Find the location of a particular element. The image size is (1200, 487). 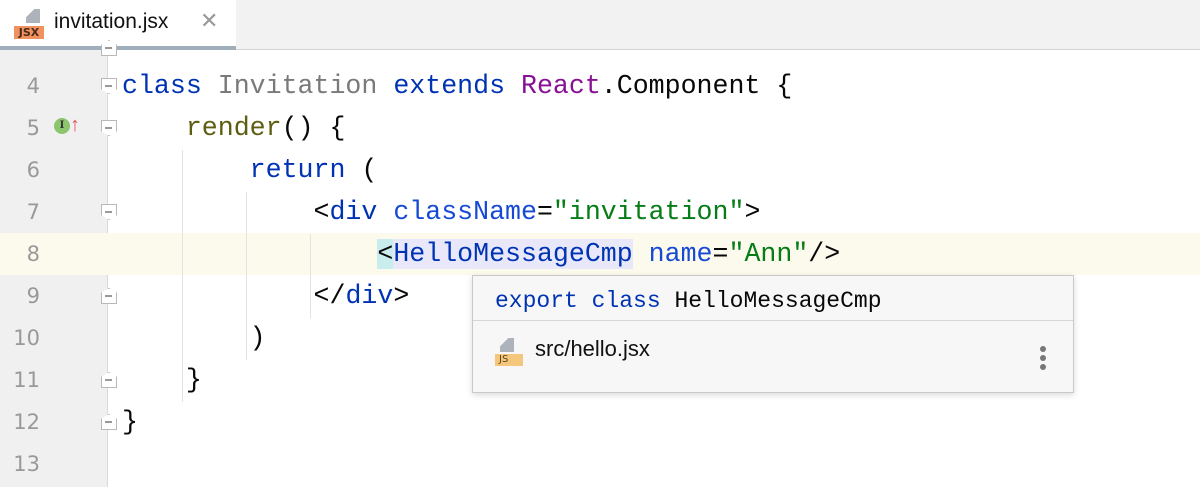

code-text: <div className="invitation"> is located at coordinates (441, 212).